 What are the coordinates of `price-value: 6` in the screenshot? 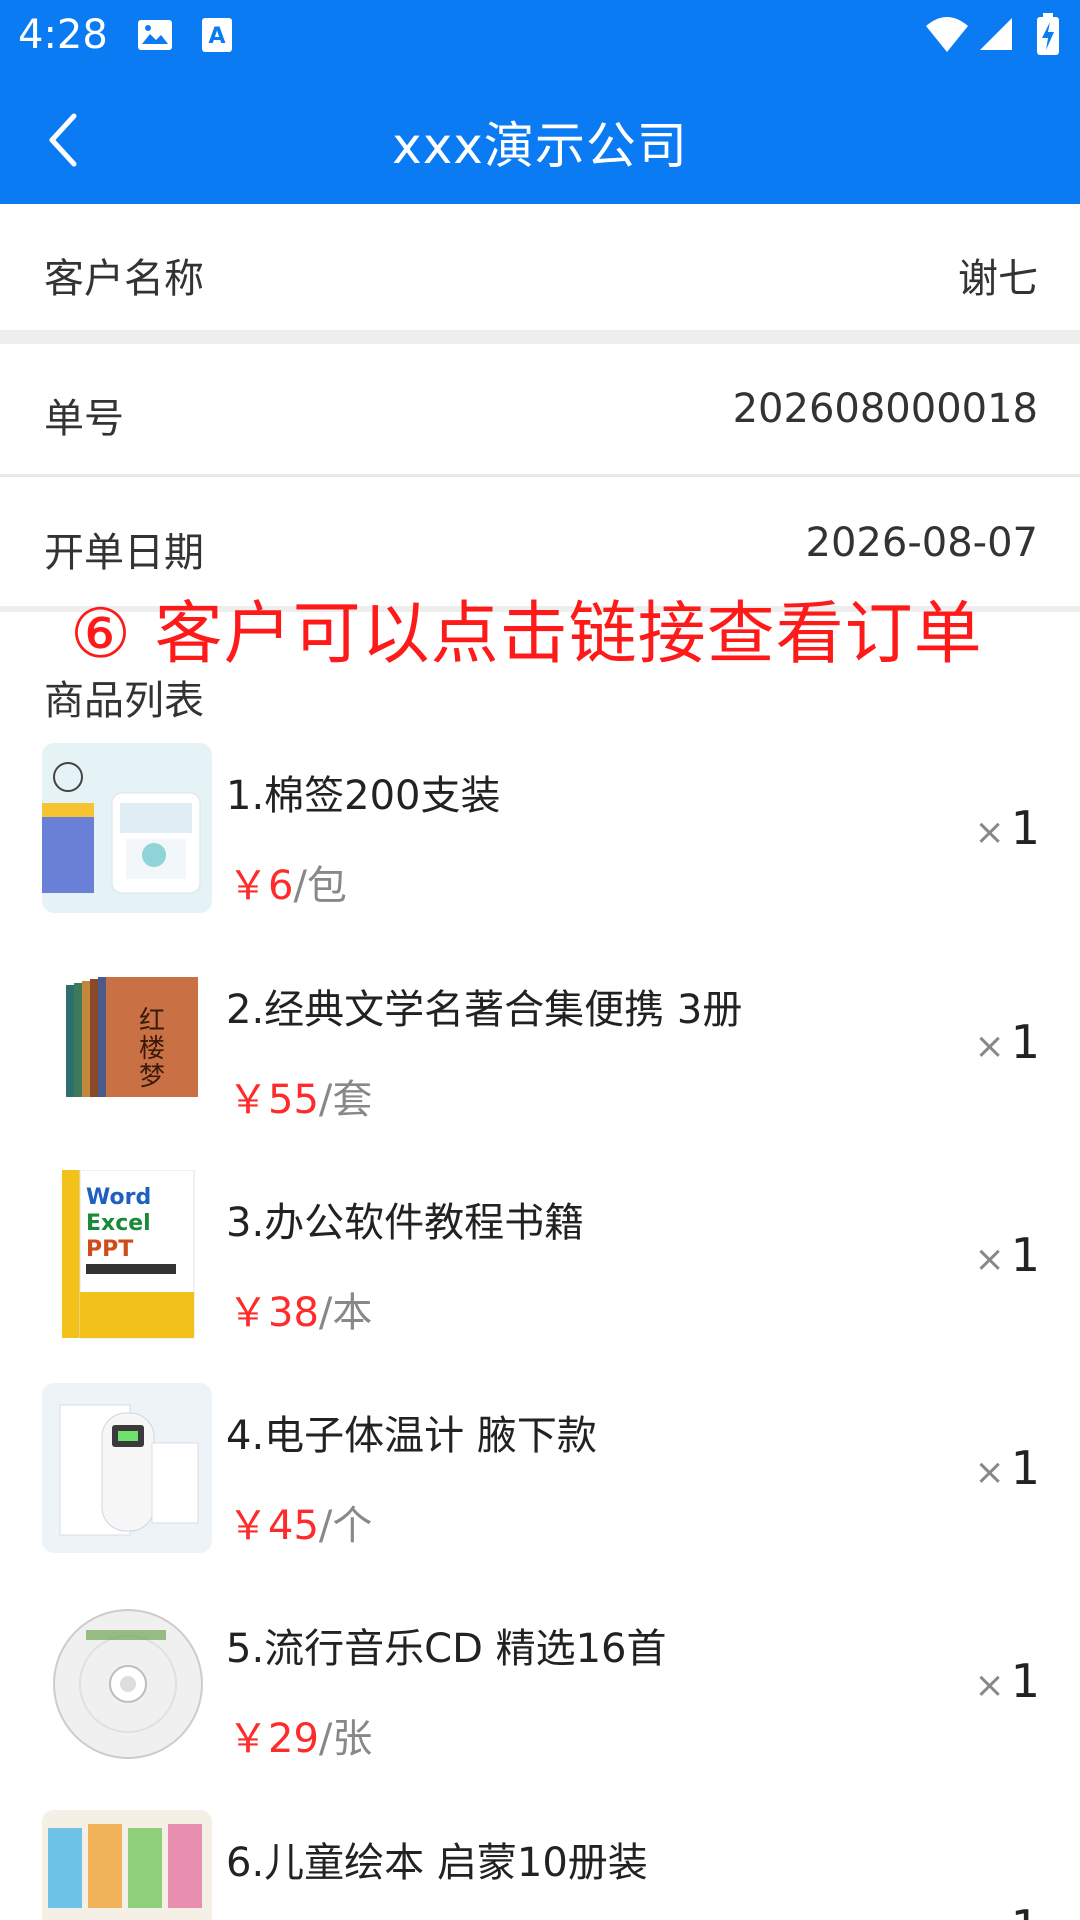 It's located at (281, 886).